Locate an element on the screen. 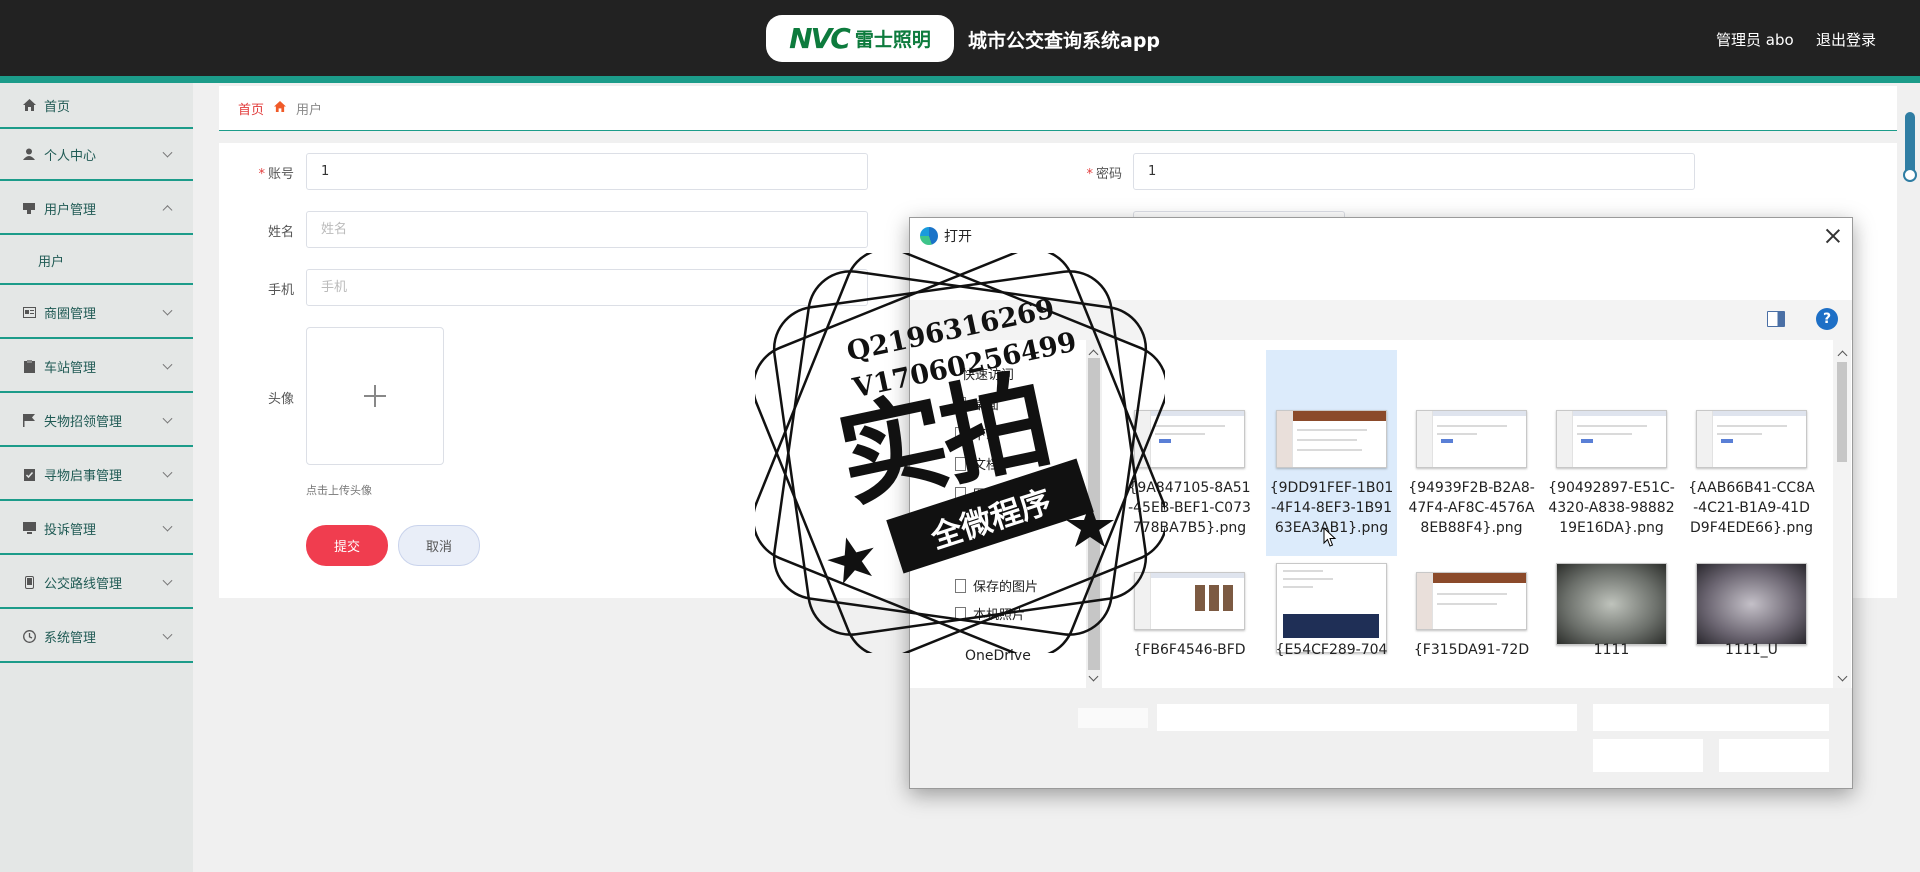  sidebar-item-label: 失物招领管理 is located at coordinates (83, 422).